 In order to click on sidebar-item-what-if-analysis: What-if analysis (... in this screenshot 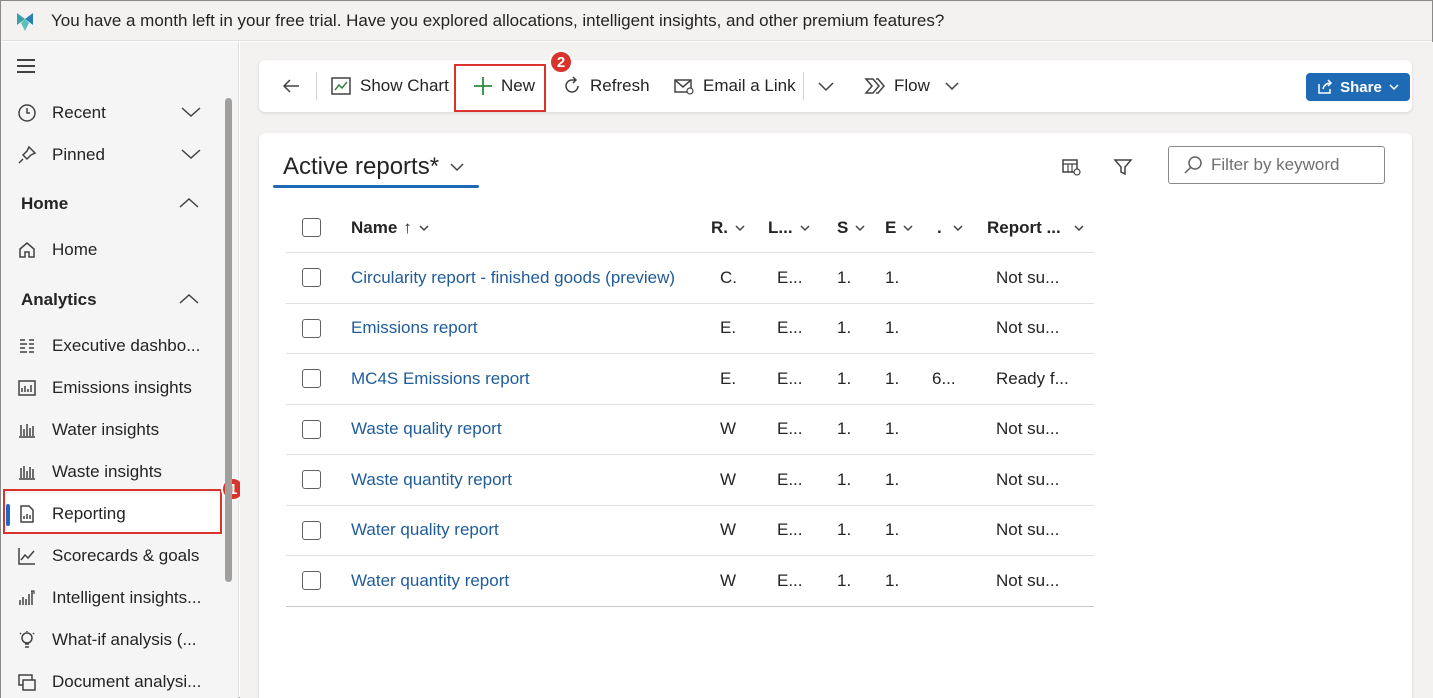, I will do `click(112, 640)`.